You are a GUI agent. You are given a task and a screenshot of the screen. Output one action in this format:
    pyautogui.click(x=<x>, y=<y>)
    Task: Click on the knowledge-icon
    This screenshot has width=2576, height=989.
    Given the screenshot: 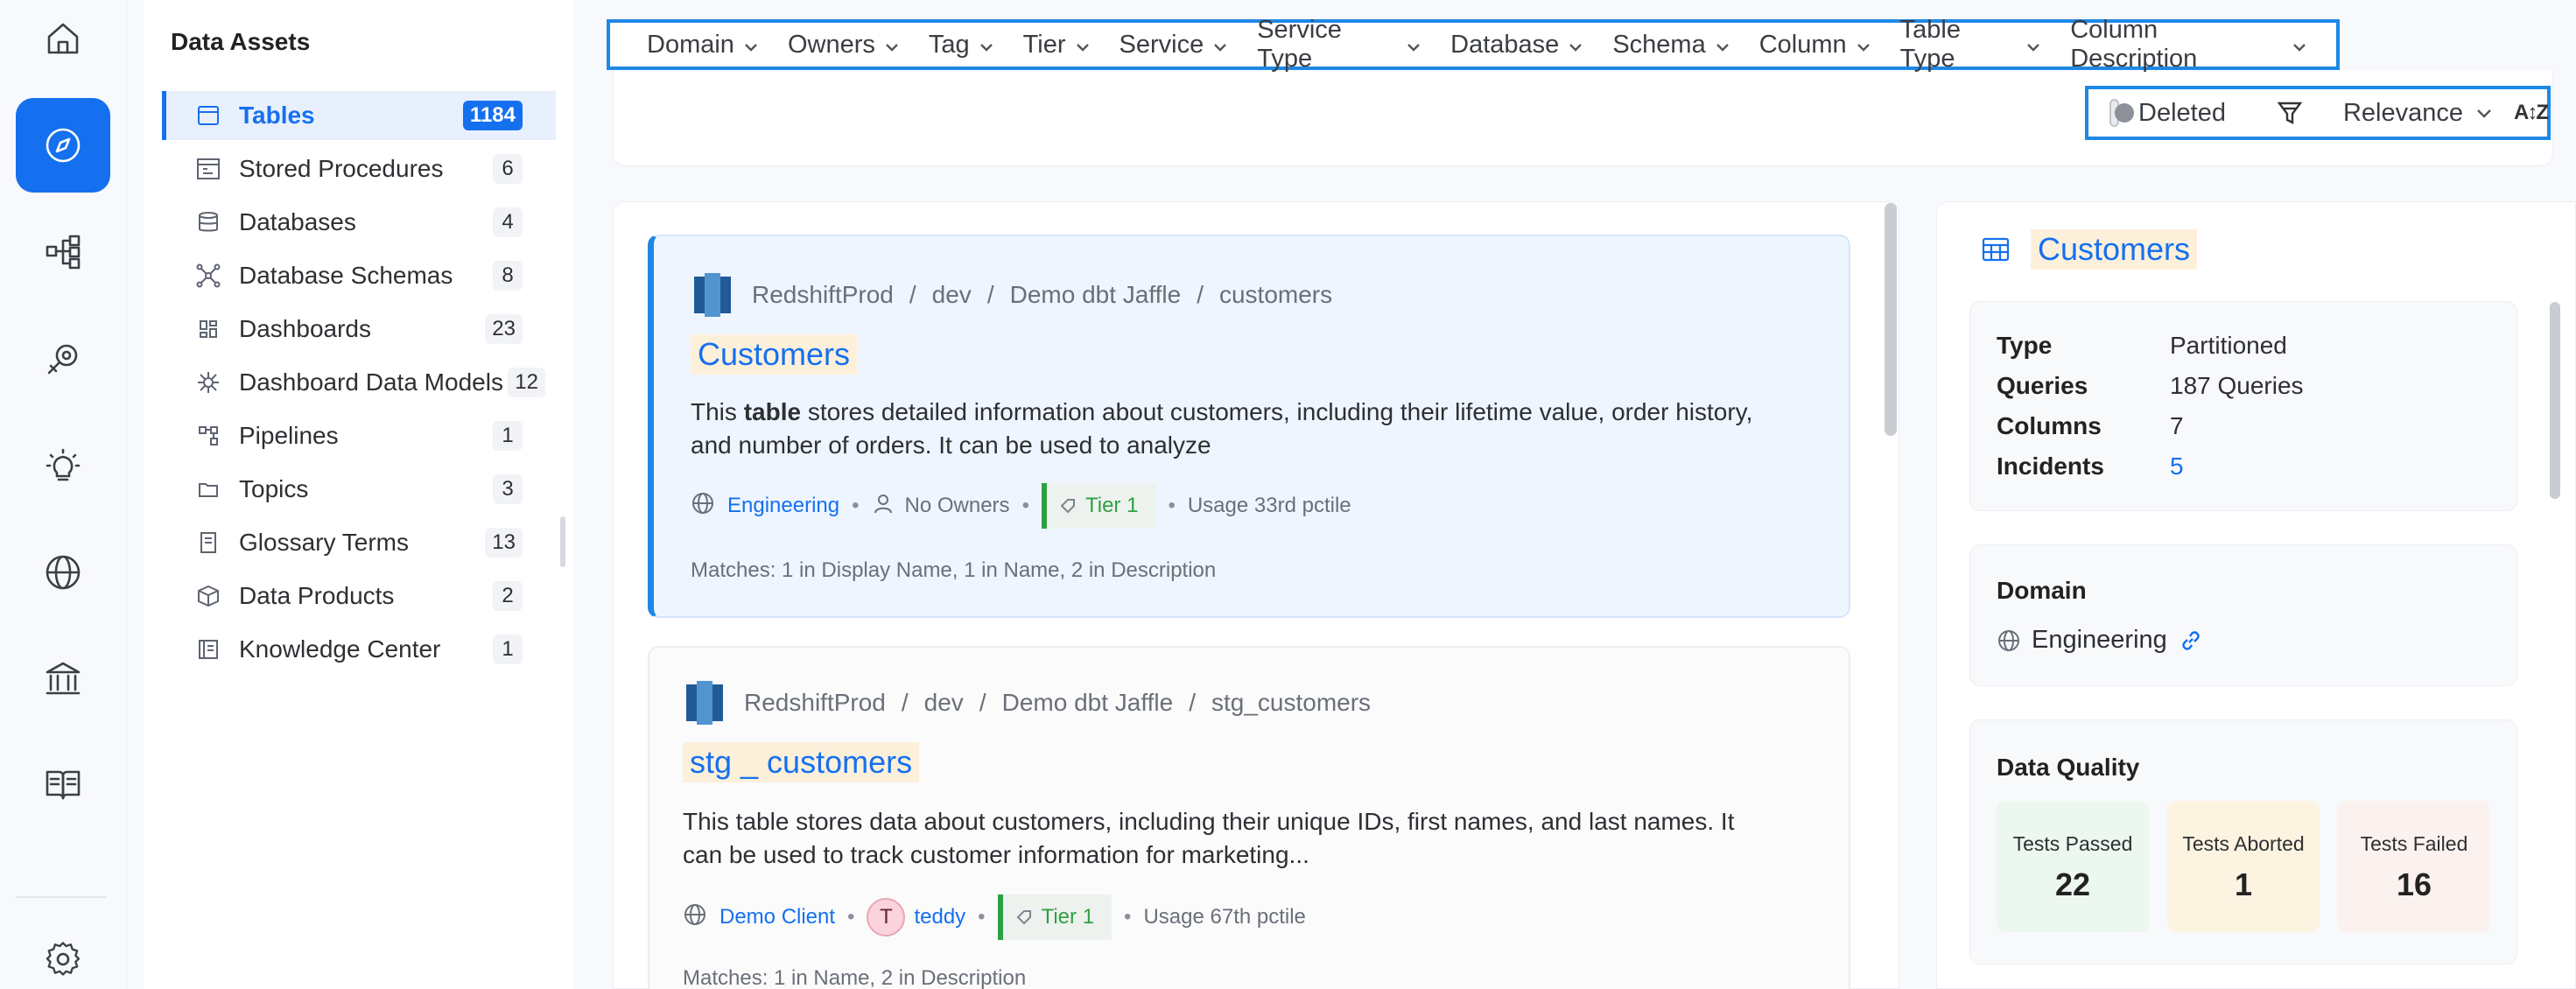 What is the action you would take?
    pyautogui.click(x=208, y=649)
    